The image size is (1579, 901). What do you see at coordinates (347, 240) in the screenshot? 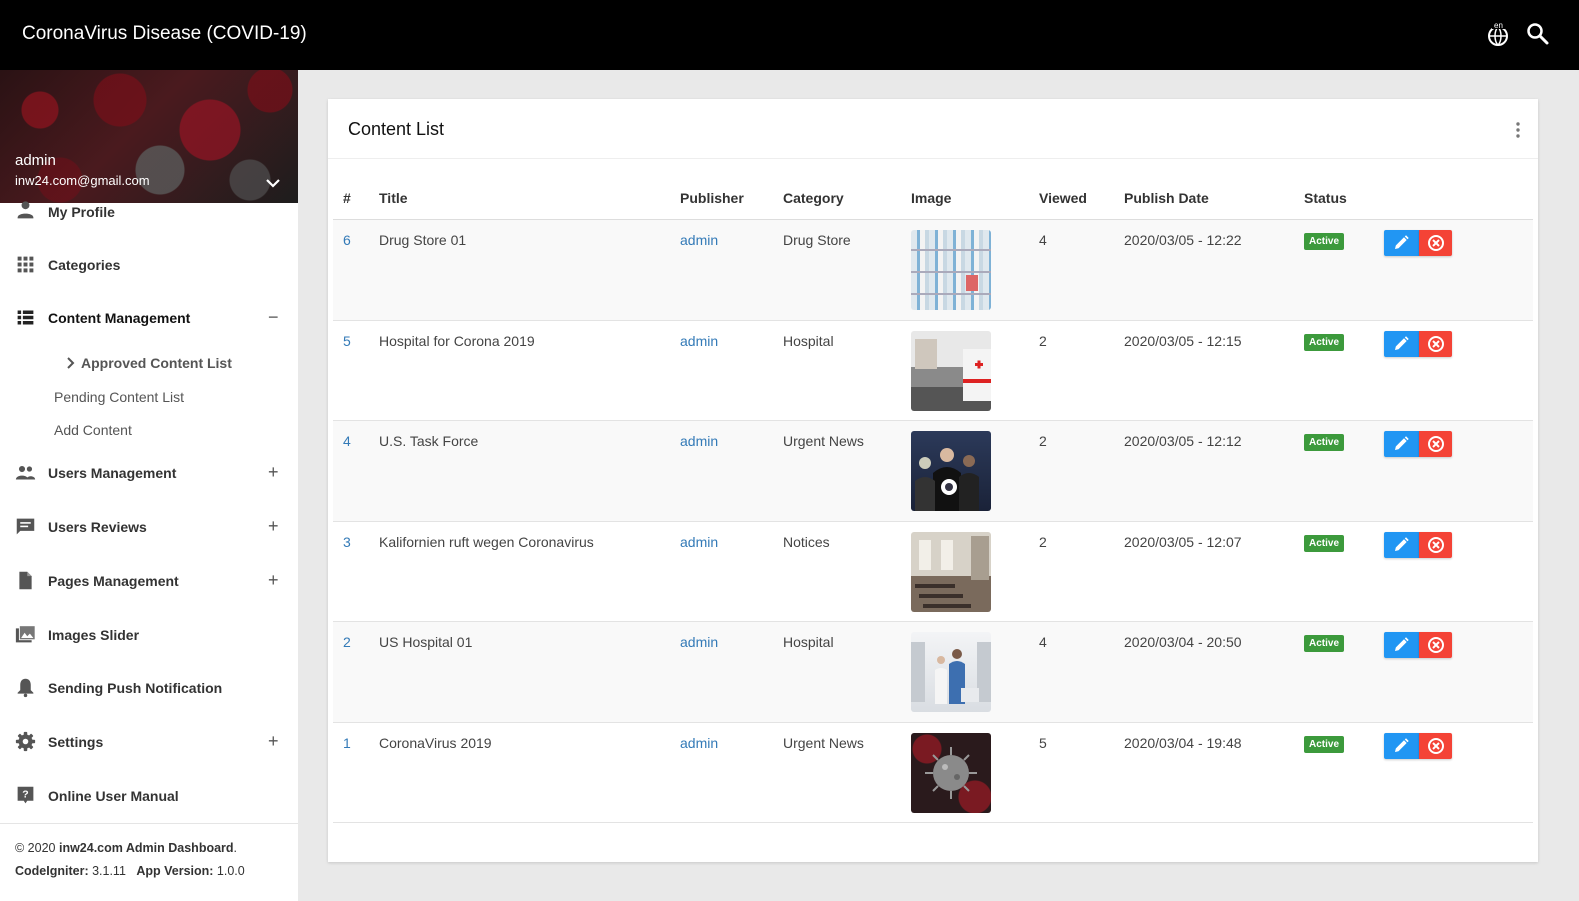
I see `row-id: 6` at bounding box center [347, 240].